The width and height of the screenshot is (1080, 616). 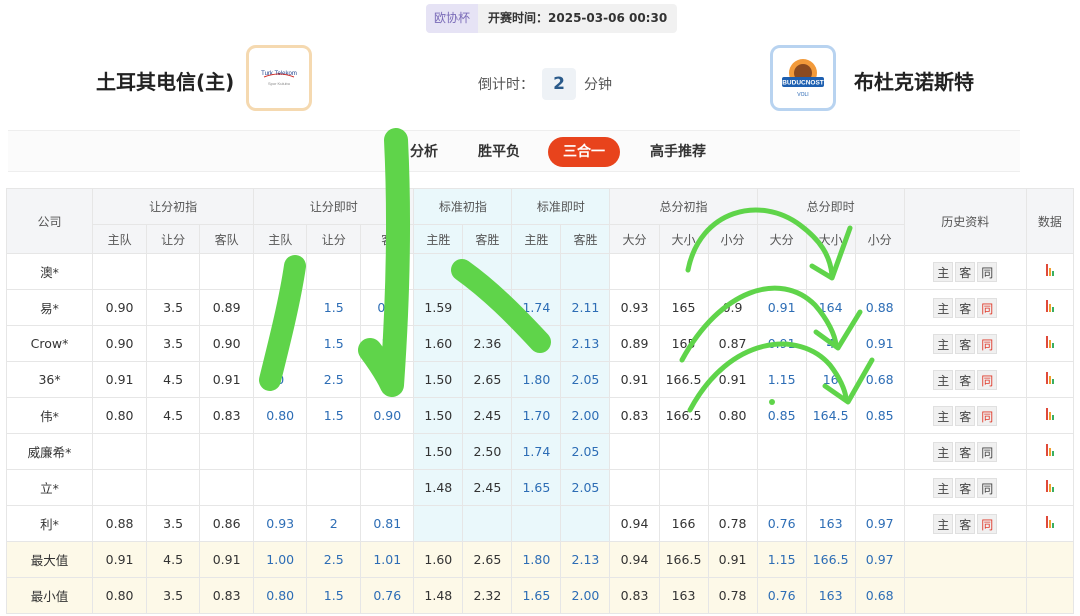 I want to click on company-name: 威廉希*, so click(x=49, y=451).